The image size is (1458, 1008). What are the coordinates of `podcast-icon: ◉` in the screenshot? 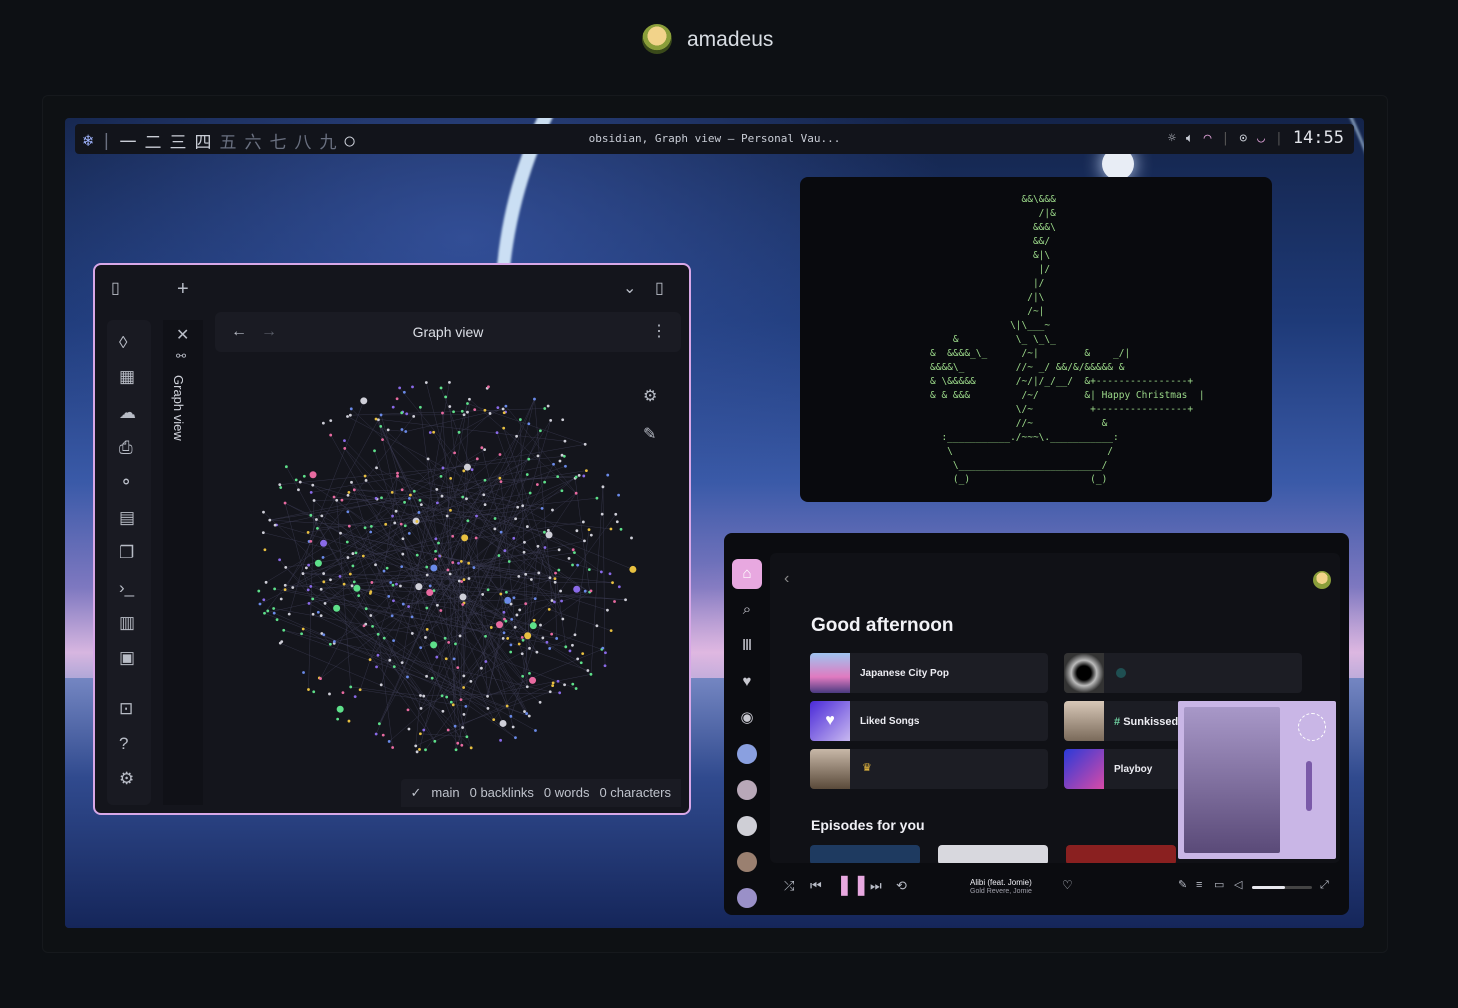 It's located at (747, 718).